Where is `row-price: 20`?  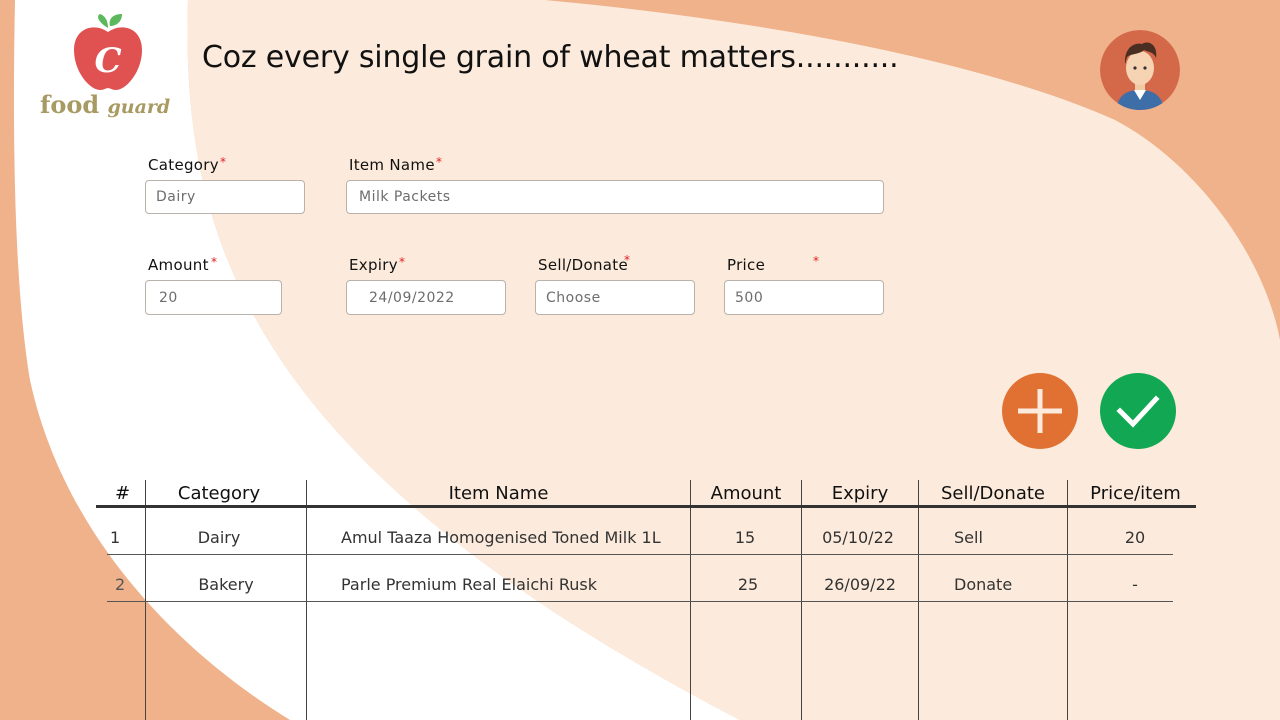 row-price: 20 is located at coordinates (1135, 537).